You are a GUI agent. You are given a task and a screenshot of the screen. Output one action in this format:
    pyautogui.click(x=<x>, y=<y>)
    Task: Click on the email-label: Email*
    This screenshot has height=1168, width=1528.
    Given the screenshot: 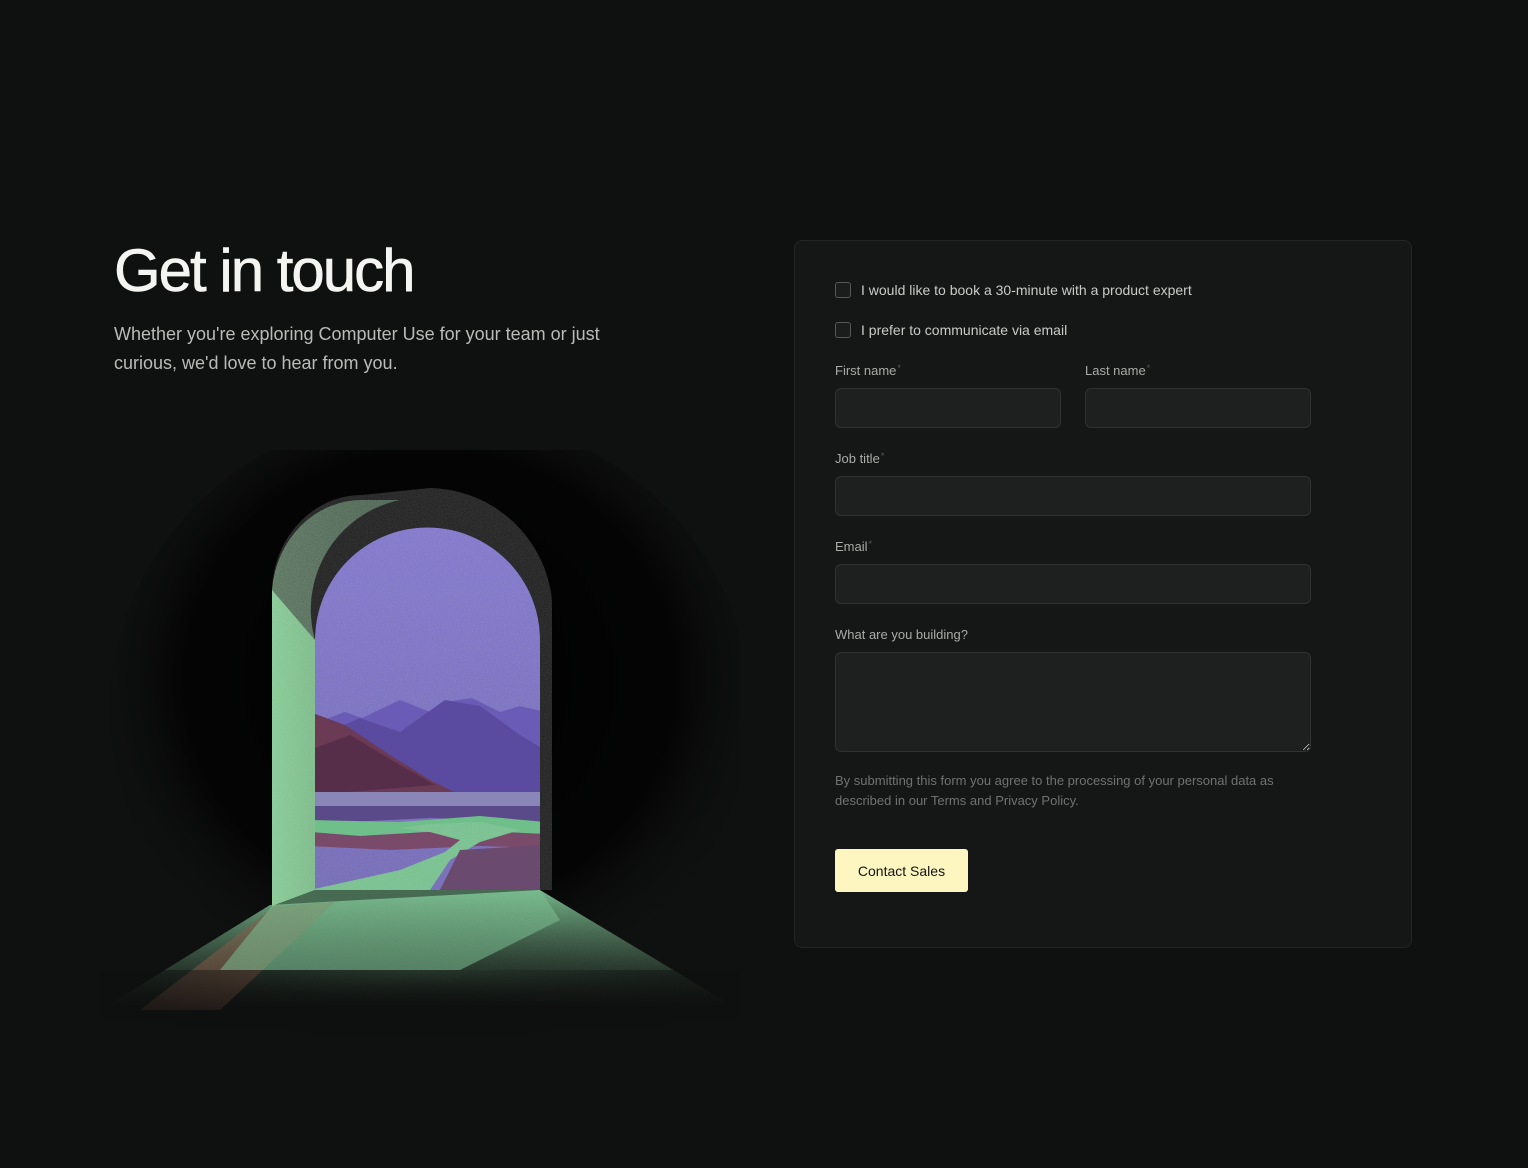 What is the action you would take?
    pyautogui.click(x=853, y=546)
    